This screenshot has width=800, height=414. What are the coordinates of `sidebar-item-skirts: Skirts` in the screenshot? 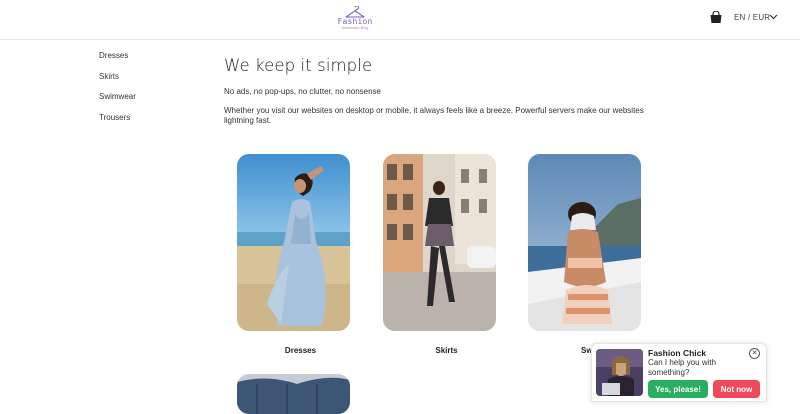 It's located at (117, 80).